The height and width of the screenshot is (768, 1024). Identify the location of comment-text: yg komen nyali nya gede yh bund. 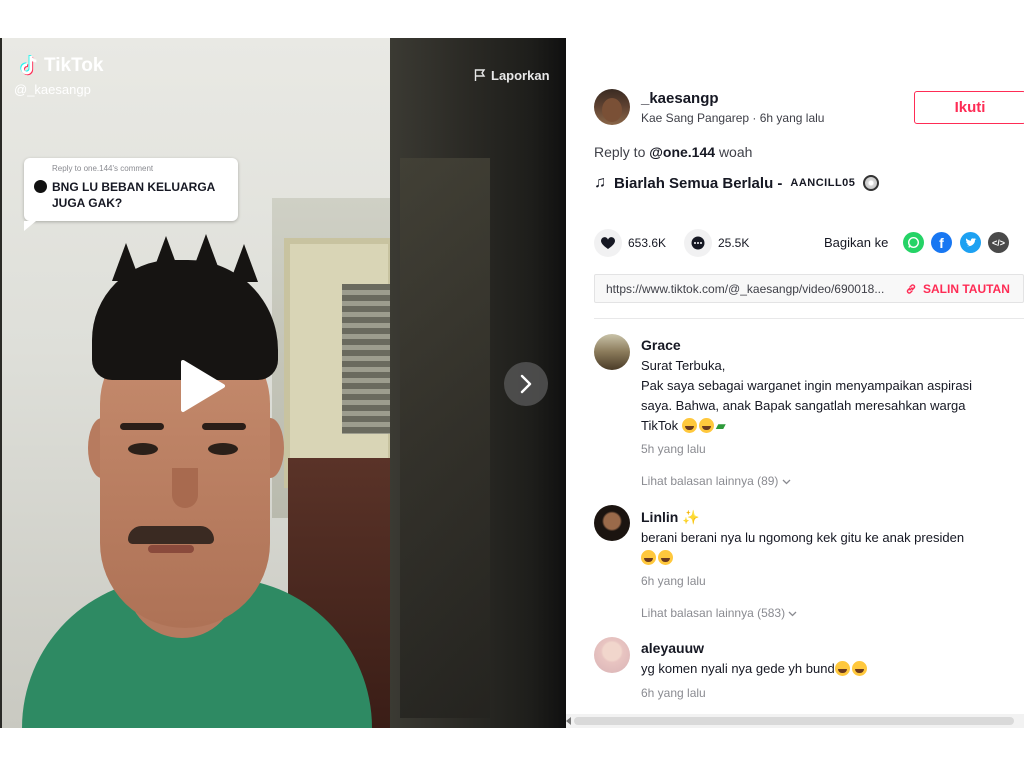
(826, 669).